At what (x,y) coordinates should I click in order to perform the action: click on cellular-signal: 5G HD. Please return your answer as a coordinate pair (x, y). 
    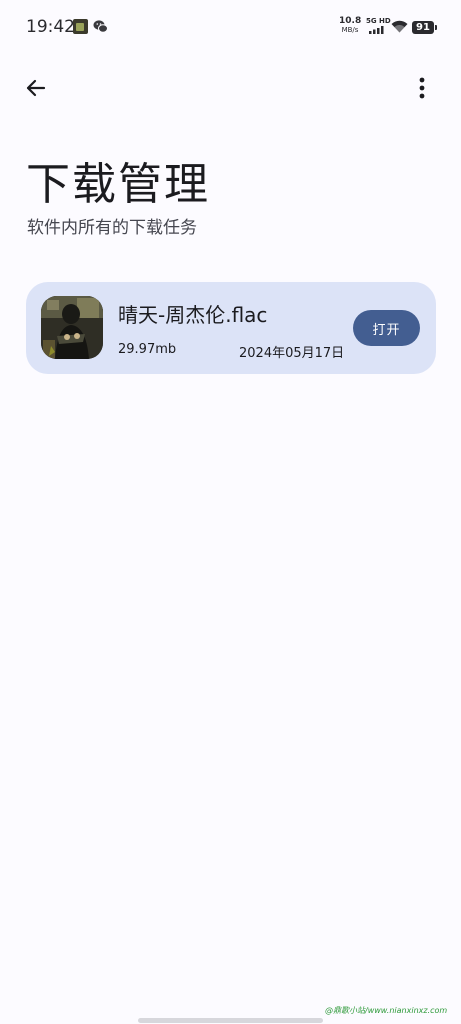
    Looking at the image, I should click on (378, 26).